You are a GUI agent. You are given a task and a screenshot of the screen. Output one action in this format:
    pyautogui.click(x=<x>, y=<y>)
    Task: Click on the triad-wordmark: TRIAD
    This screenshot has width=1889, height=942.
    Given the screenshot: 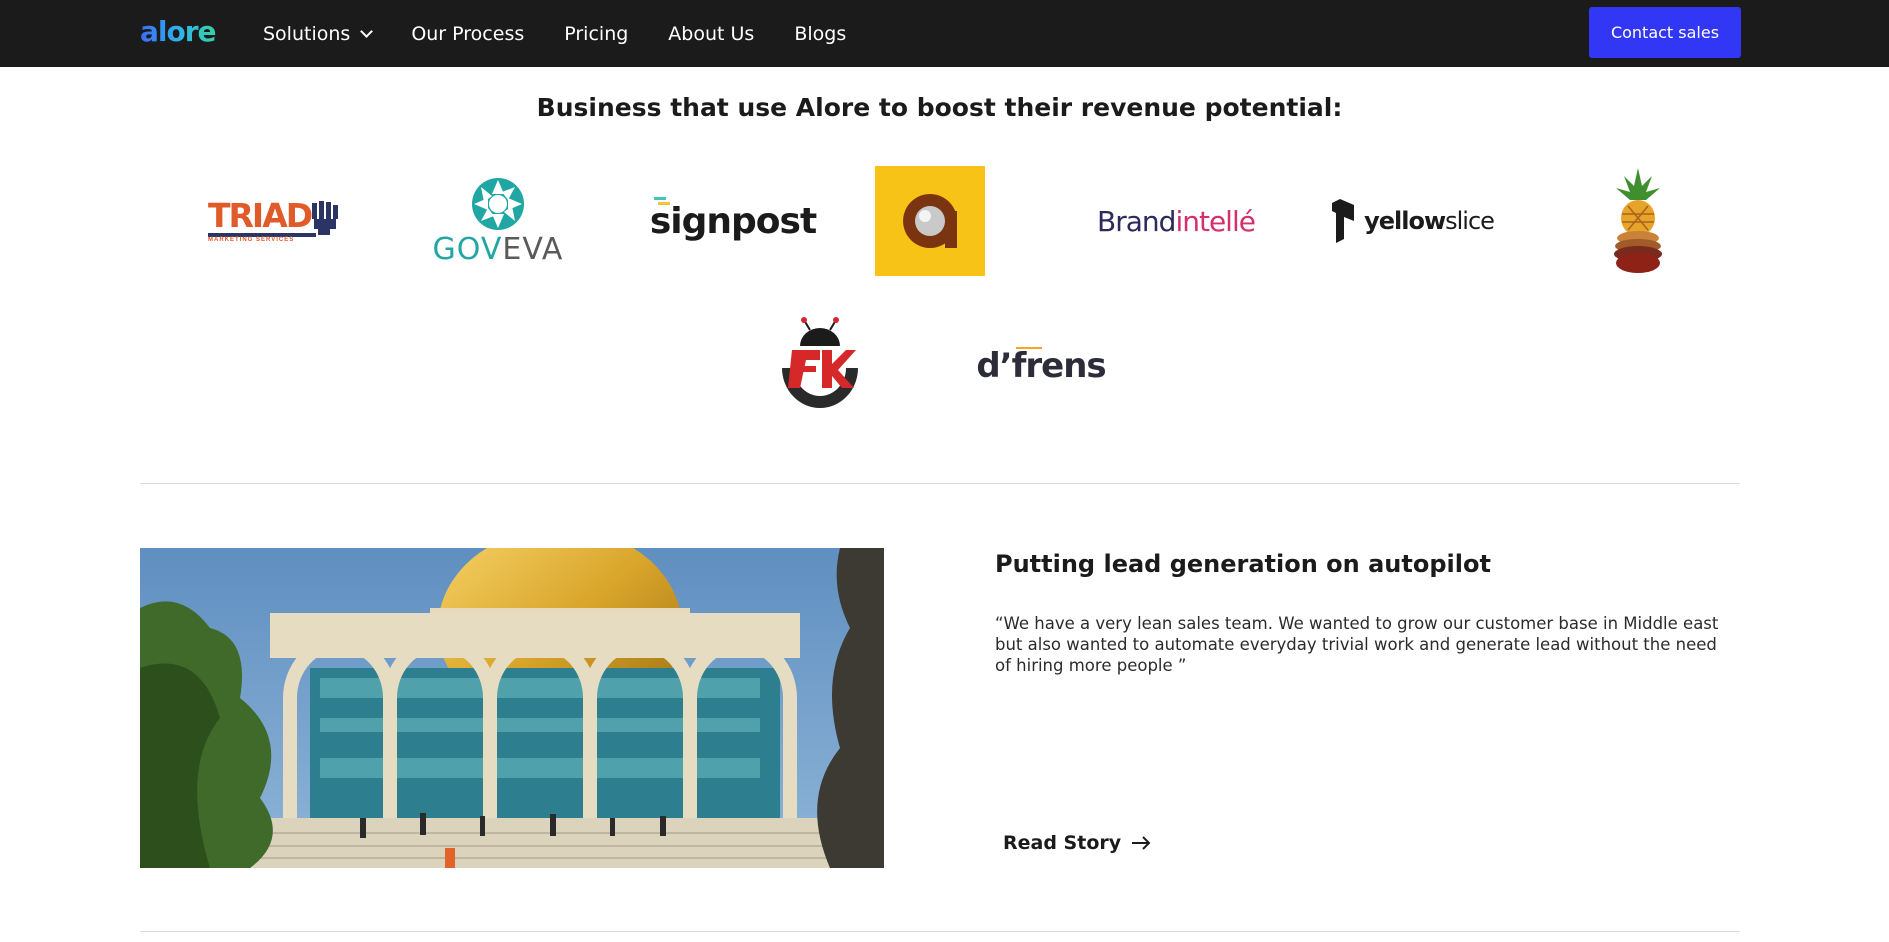 What is the action you would take?
    pyautogui.click(x=260, y=215)
    